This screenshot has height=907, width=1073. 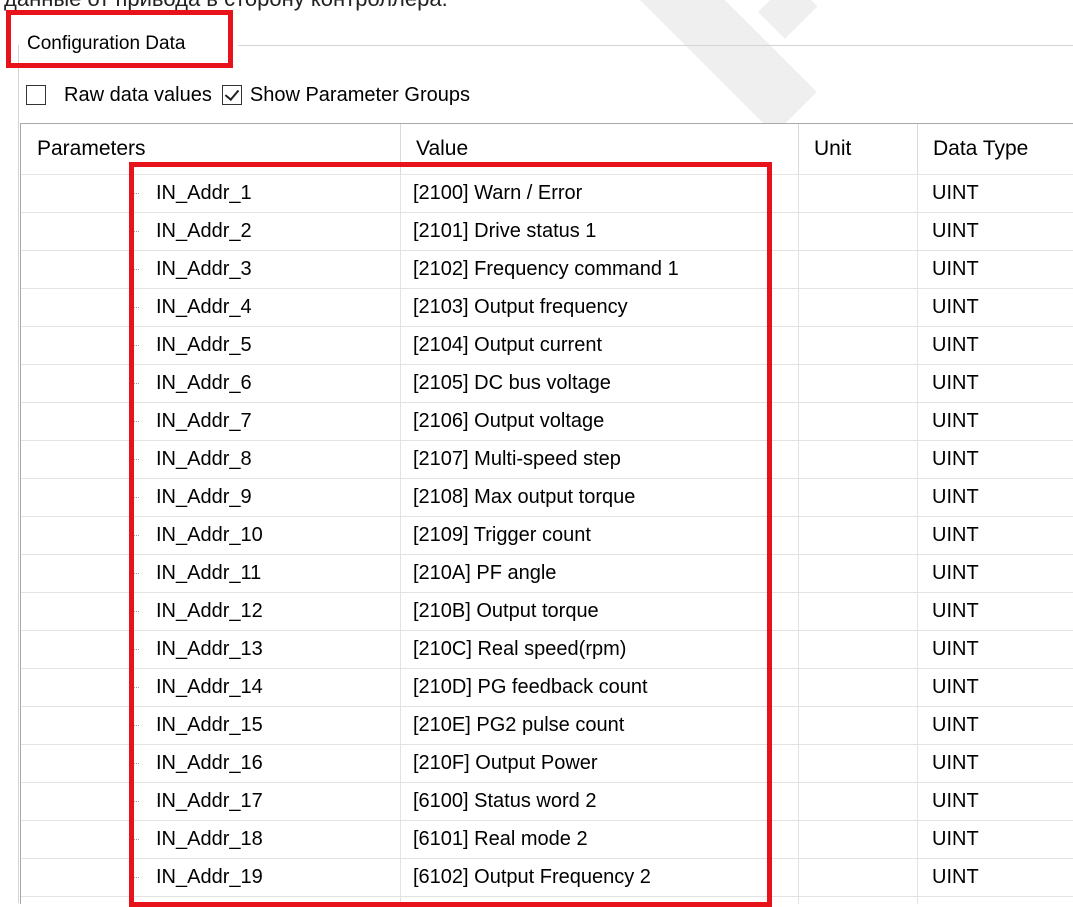 What do you see at coordinates (18, 474) in the screenshot?
I see `group-box-border-left` at bounding box center [18, 474].